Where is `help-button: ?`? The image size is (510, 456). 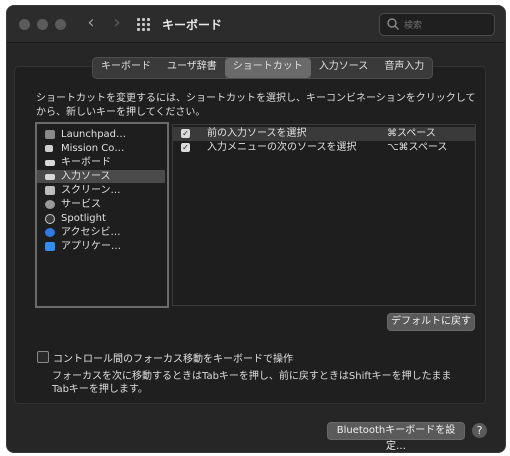
help-button: ? is located at coordinates (479, 430).